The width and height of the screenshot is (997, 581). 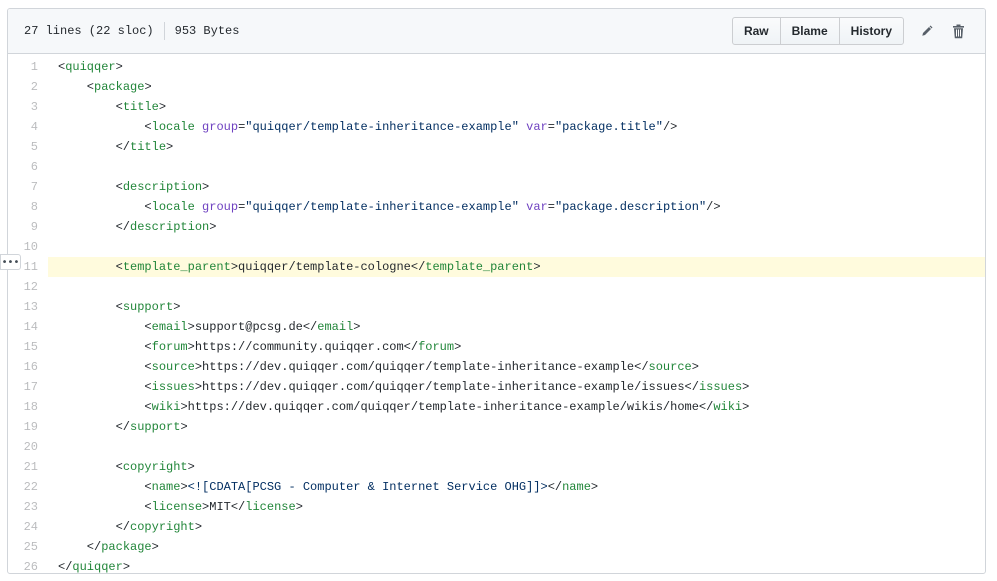 What do you see at coordinates (118, 427) in the screenshot?
I see `line-content: </support>` at bounding box center [118, 427].